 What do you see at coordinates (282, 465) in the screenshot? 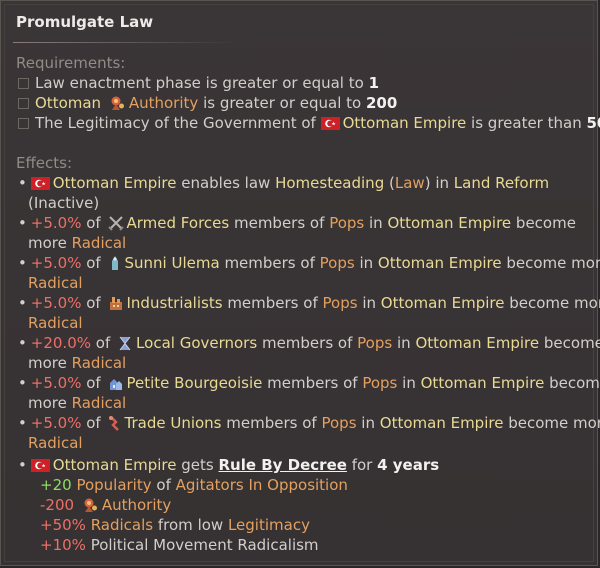
I see `decree-link: Rule By Decree` at bounding box center [282, 465].